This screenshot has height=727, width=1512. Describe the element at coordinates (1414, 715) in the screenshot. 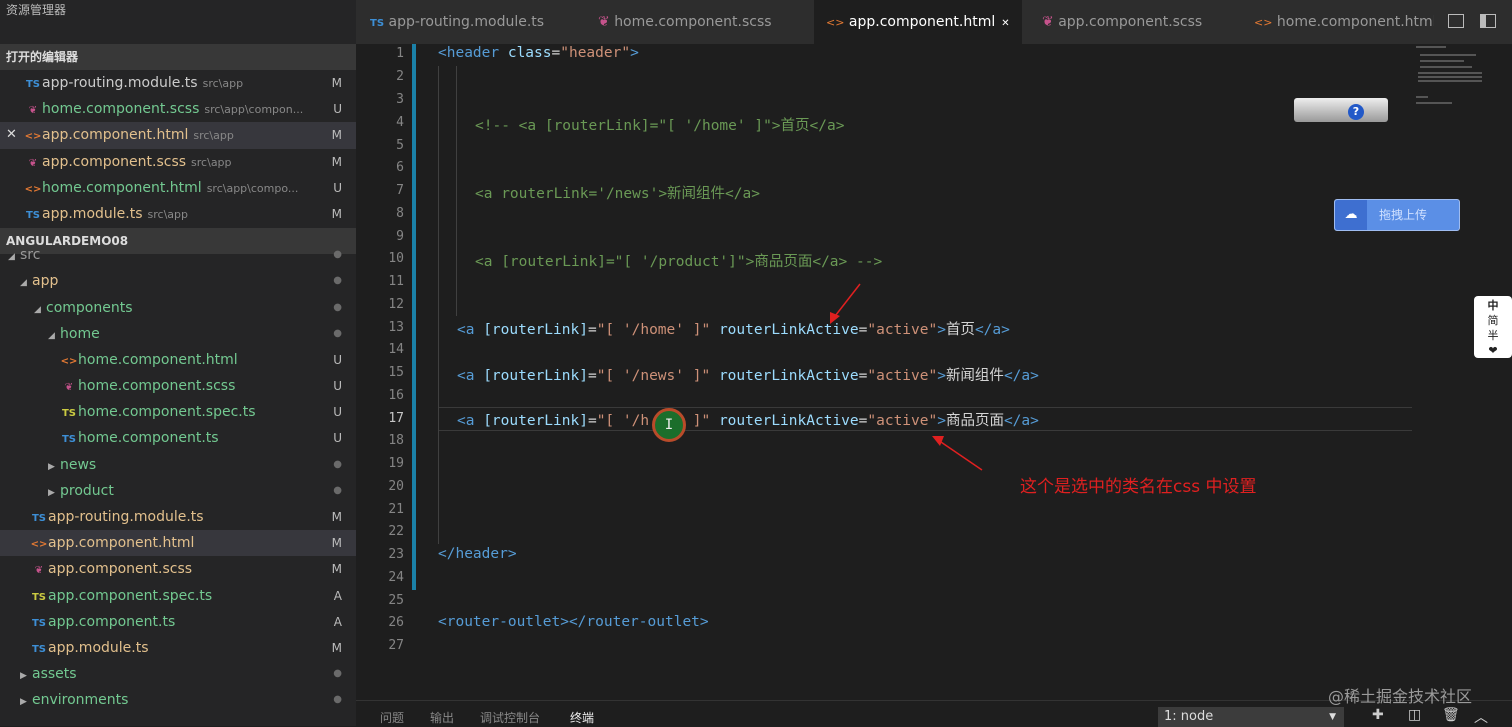

I see `split-terminal-icon: ◫` at that location.